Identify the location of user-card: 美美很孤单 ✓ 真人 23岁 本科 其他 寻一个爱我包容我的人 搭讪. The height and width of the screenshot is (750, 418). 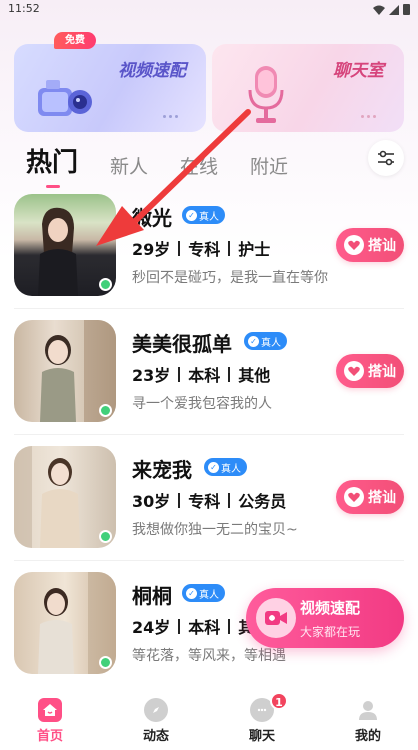
(209, 372).